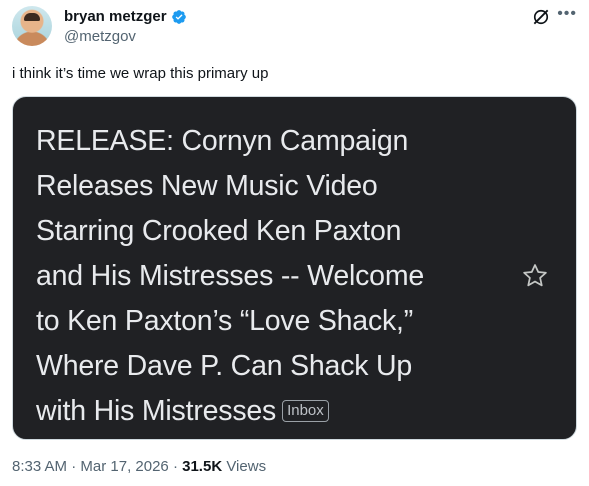 The image size is (589, 486). What do you see at coordinates (124, 466) in the screenshot?
I see `tweet-date: Mar 17, 2026` at bounding box center [124, 466].